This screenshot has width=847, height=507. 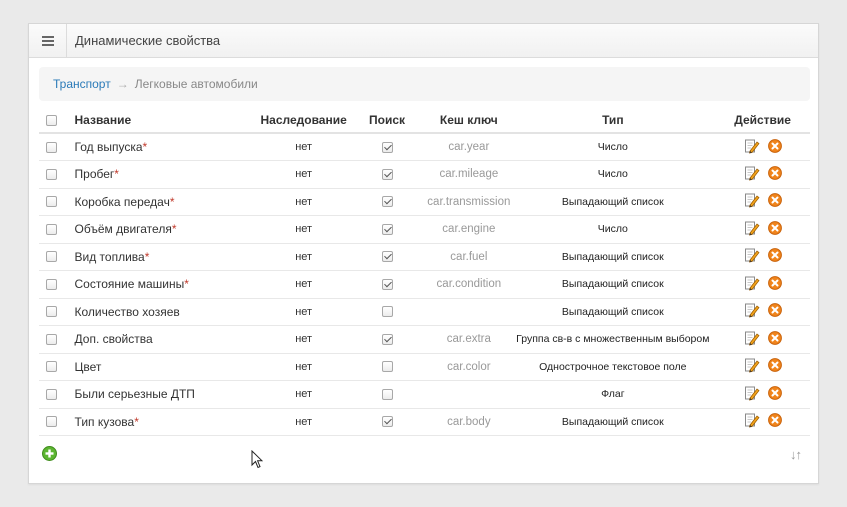 I want to click on mouse-cursor-icon, so click(x=257, y=459).